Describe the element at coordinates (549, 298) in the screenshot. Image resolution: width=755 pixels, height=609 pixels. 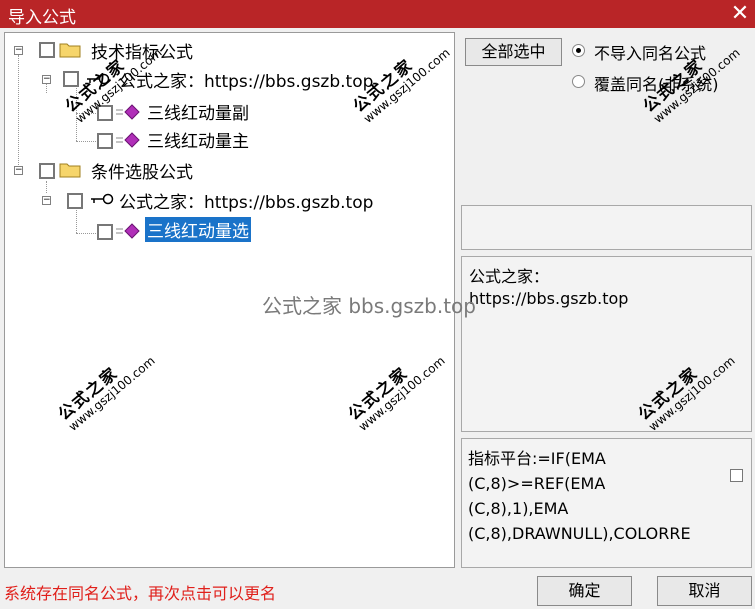
I see `info-line-2: https://bbs.gszb.top` at that location.